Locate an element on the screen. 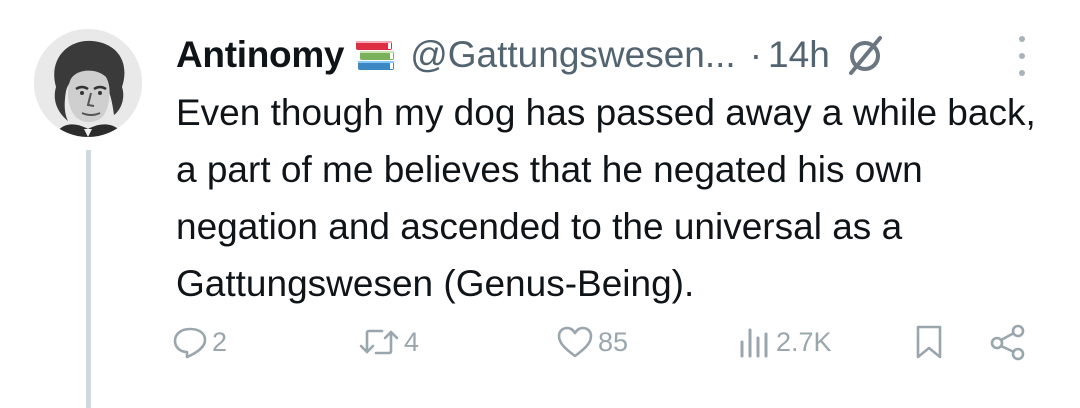 The image size is (1080, 408). tweet-header: Antinomy @Gattungswesen... · 14h is located at coordinates (532, 55).